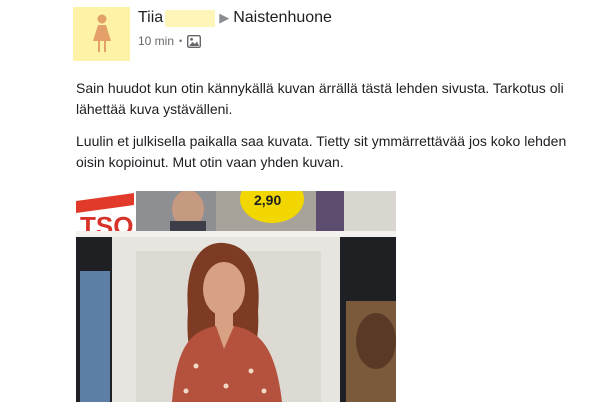 Image resolution: width=607 pixels, height=402 pixels. I want to click on author-avatar, so click(101, 34).